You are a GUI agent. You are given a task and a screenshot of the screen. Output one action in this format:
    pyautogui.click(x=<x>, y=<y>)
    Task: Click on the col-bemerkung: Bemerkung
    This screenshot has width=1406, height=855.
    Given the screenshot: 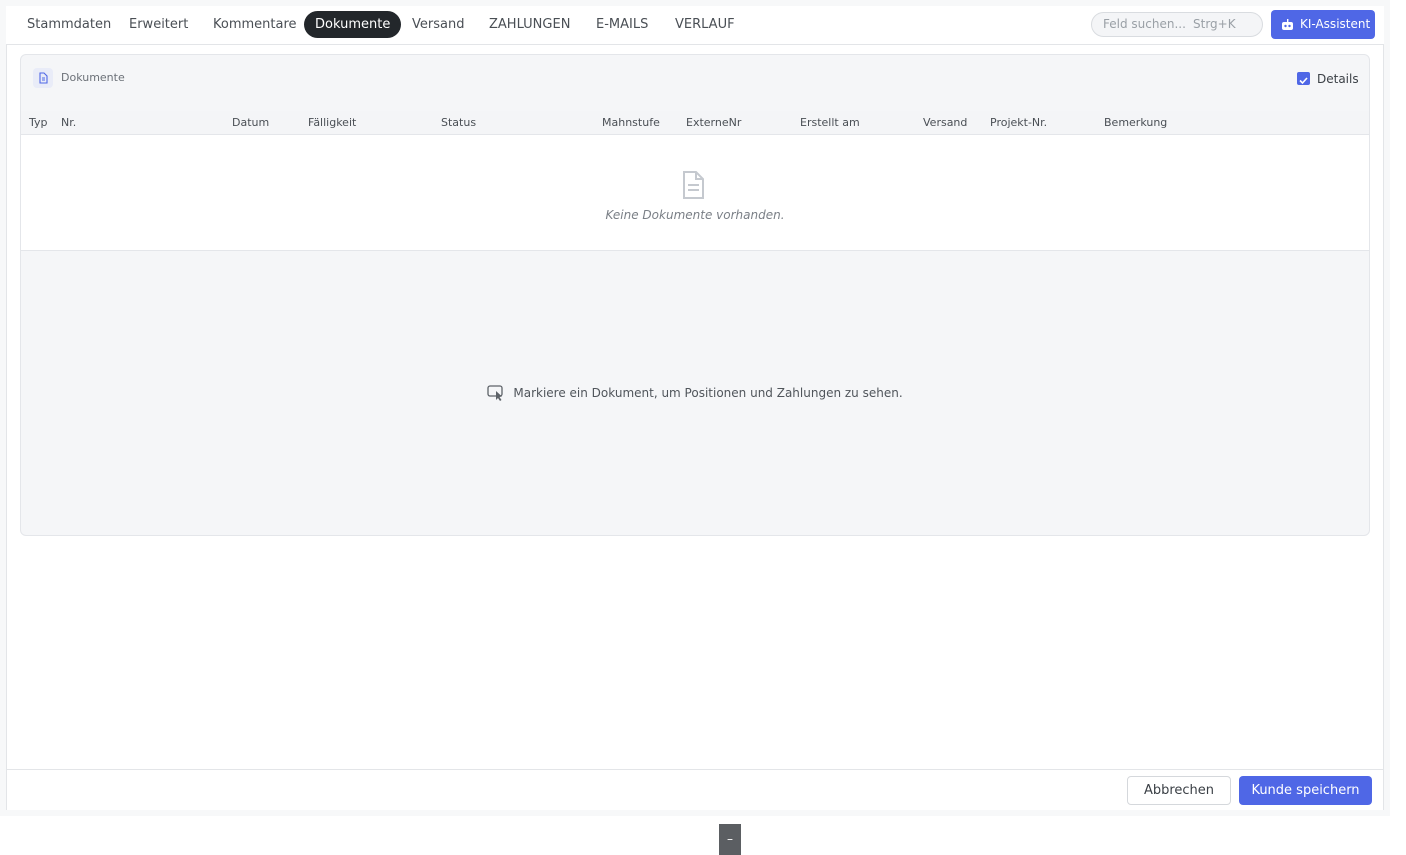 What is the action you would take?
    pyautogui.click(x=1135, y=122)
    